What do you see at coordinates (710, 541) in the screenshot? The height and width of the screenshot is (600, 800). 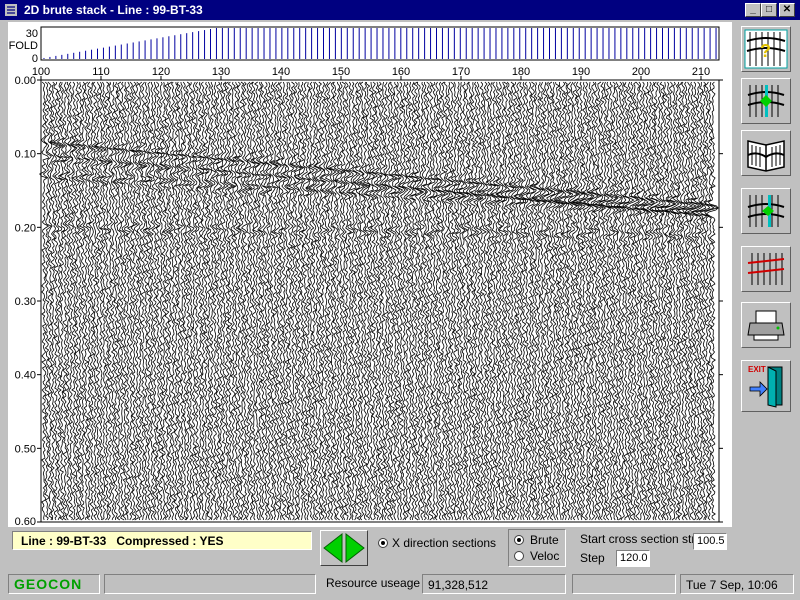 I see `start-station-field: 100.5` at bounding box center [710, 541].